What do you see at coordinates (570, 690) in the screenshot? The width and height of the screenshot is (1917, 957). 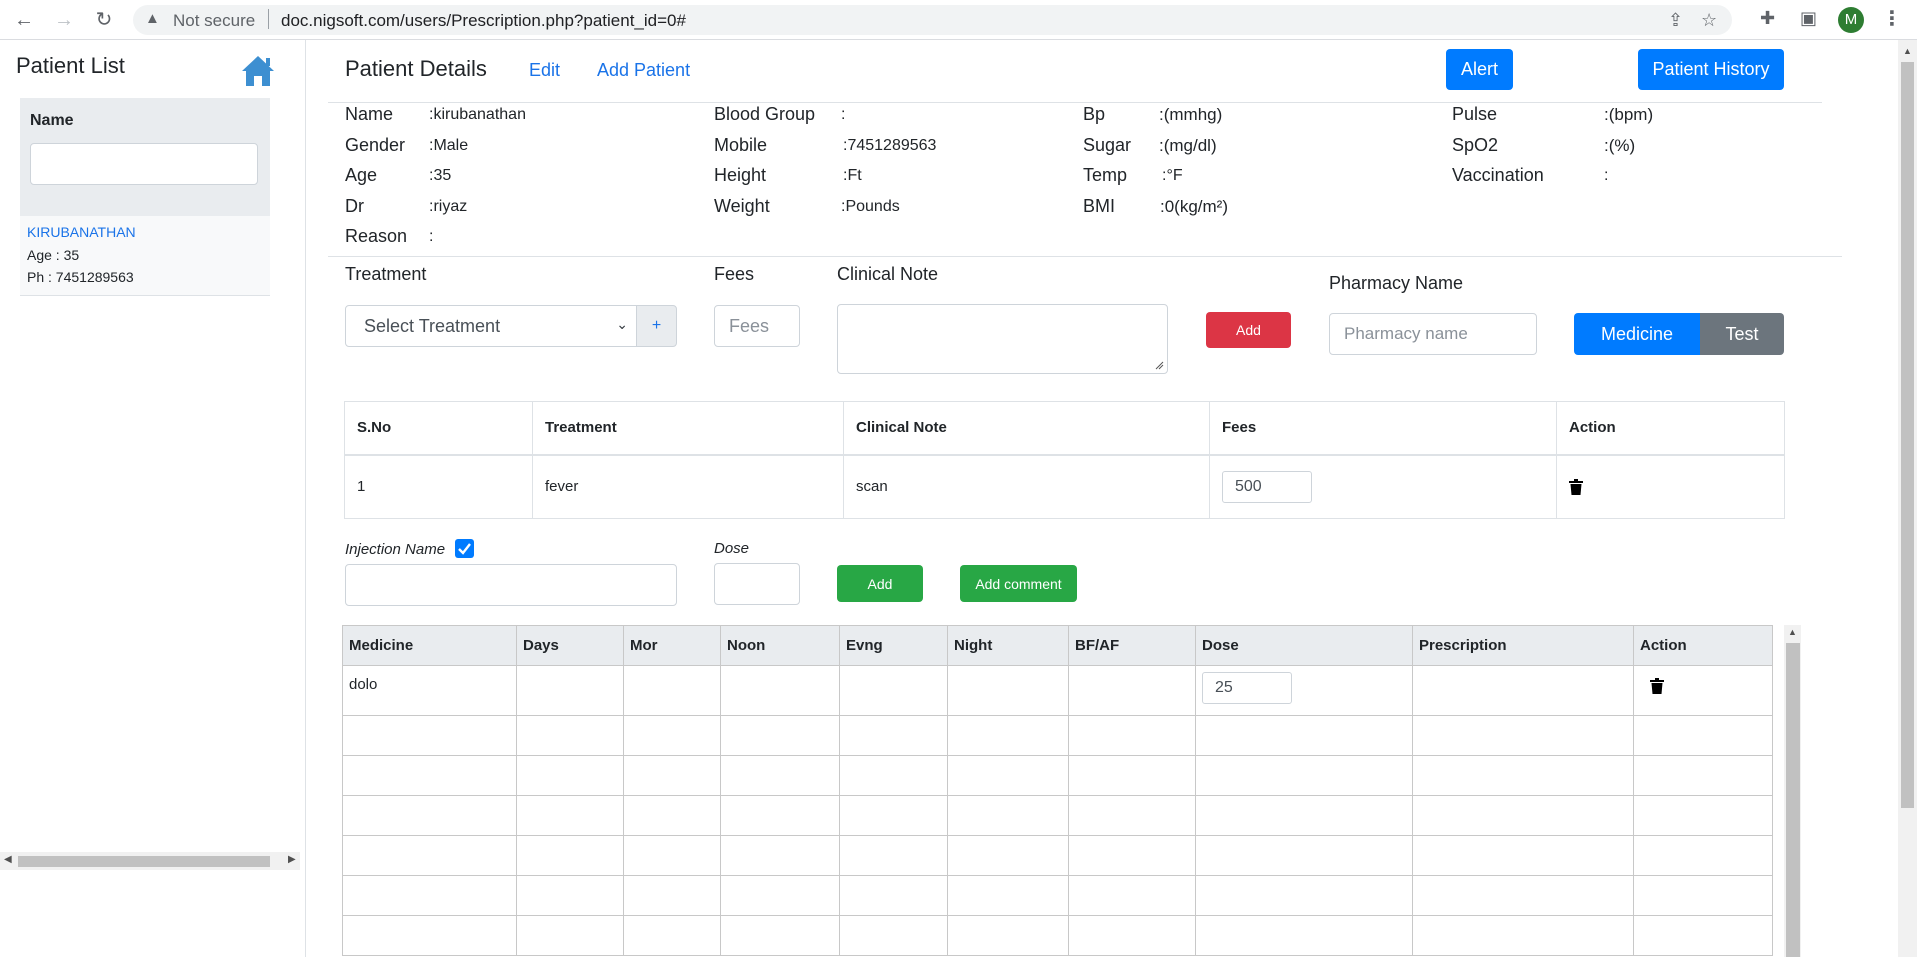 I see `days-cell` at bounding box center [570, 690].